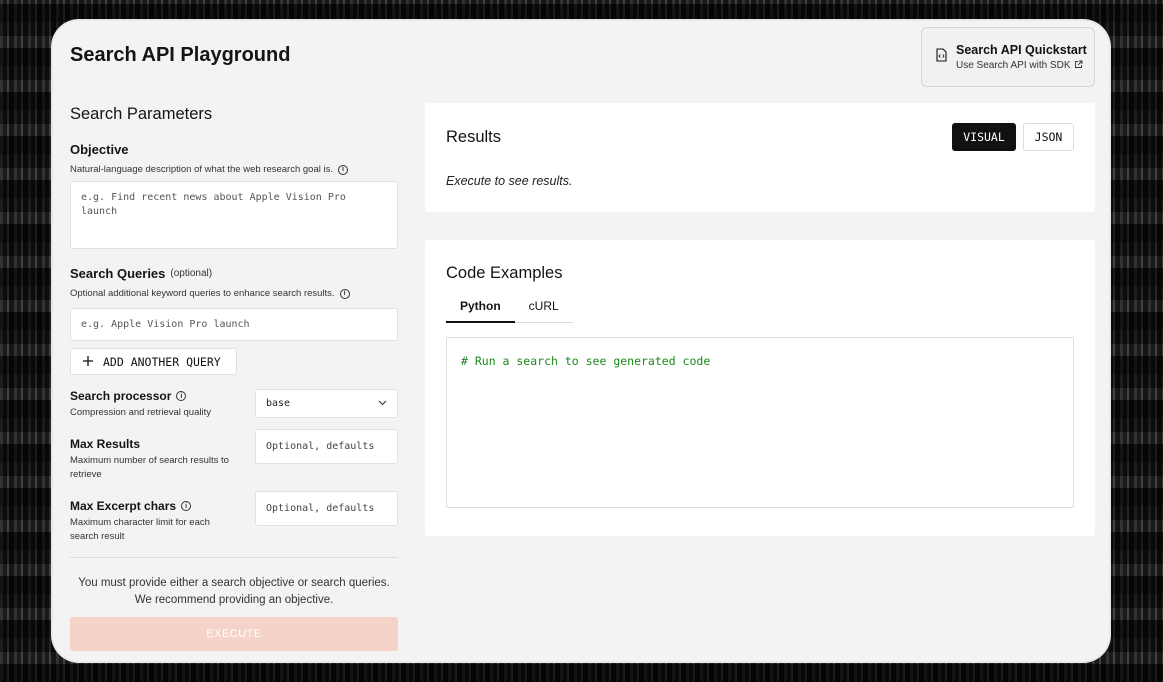 This screenshot has width=1163, height=682. Describe the element at coordinates (326, 446) in the screenshot. I see `max-results-input: Optional, defaults` at that location.